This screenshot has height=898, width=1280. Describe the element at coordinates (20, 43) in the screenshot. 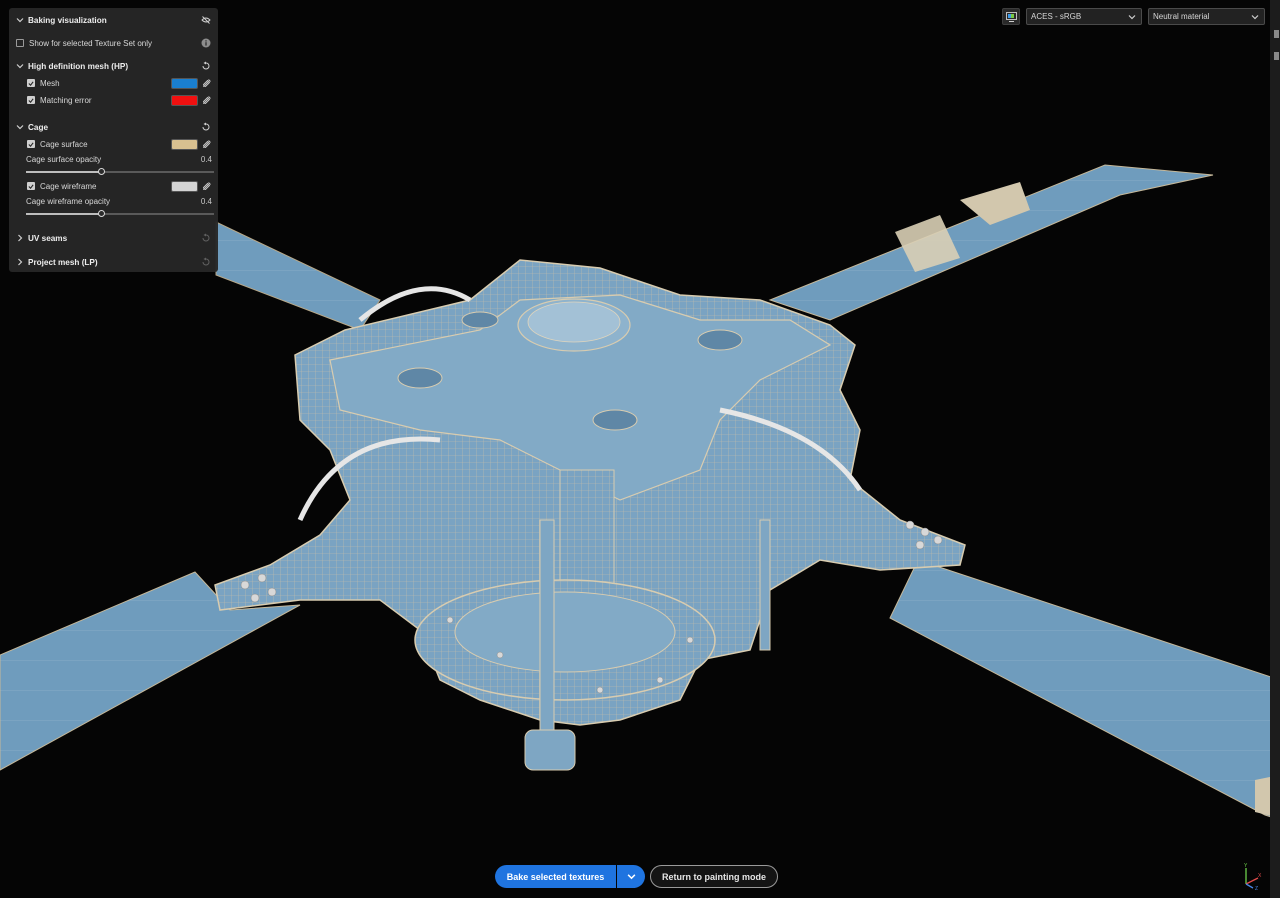

I see `show-selected-only-checkbox` at that location.